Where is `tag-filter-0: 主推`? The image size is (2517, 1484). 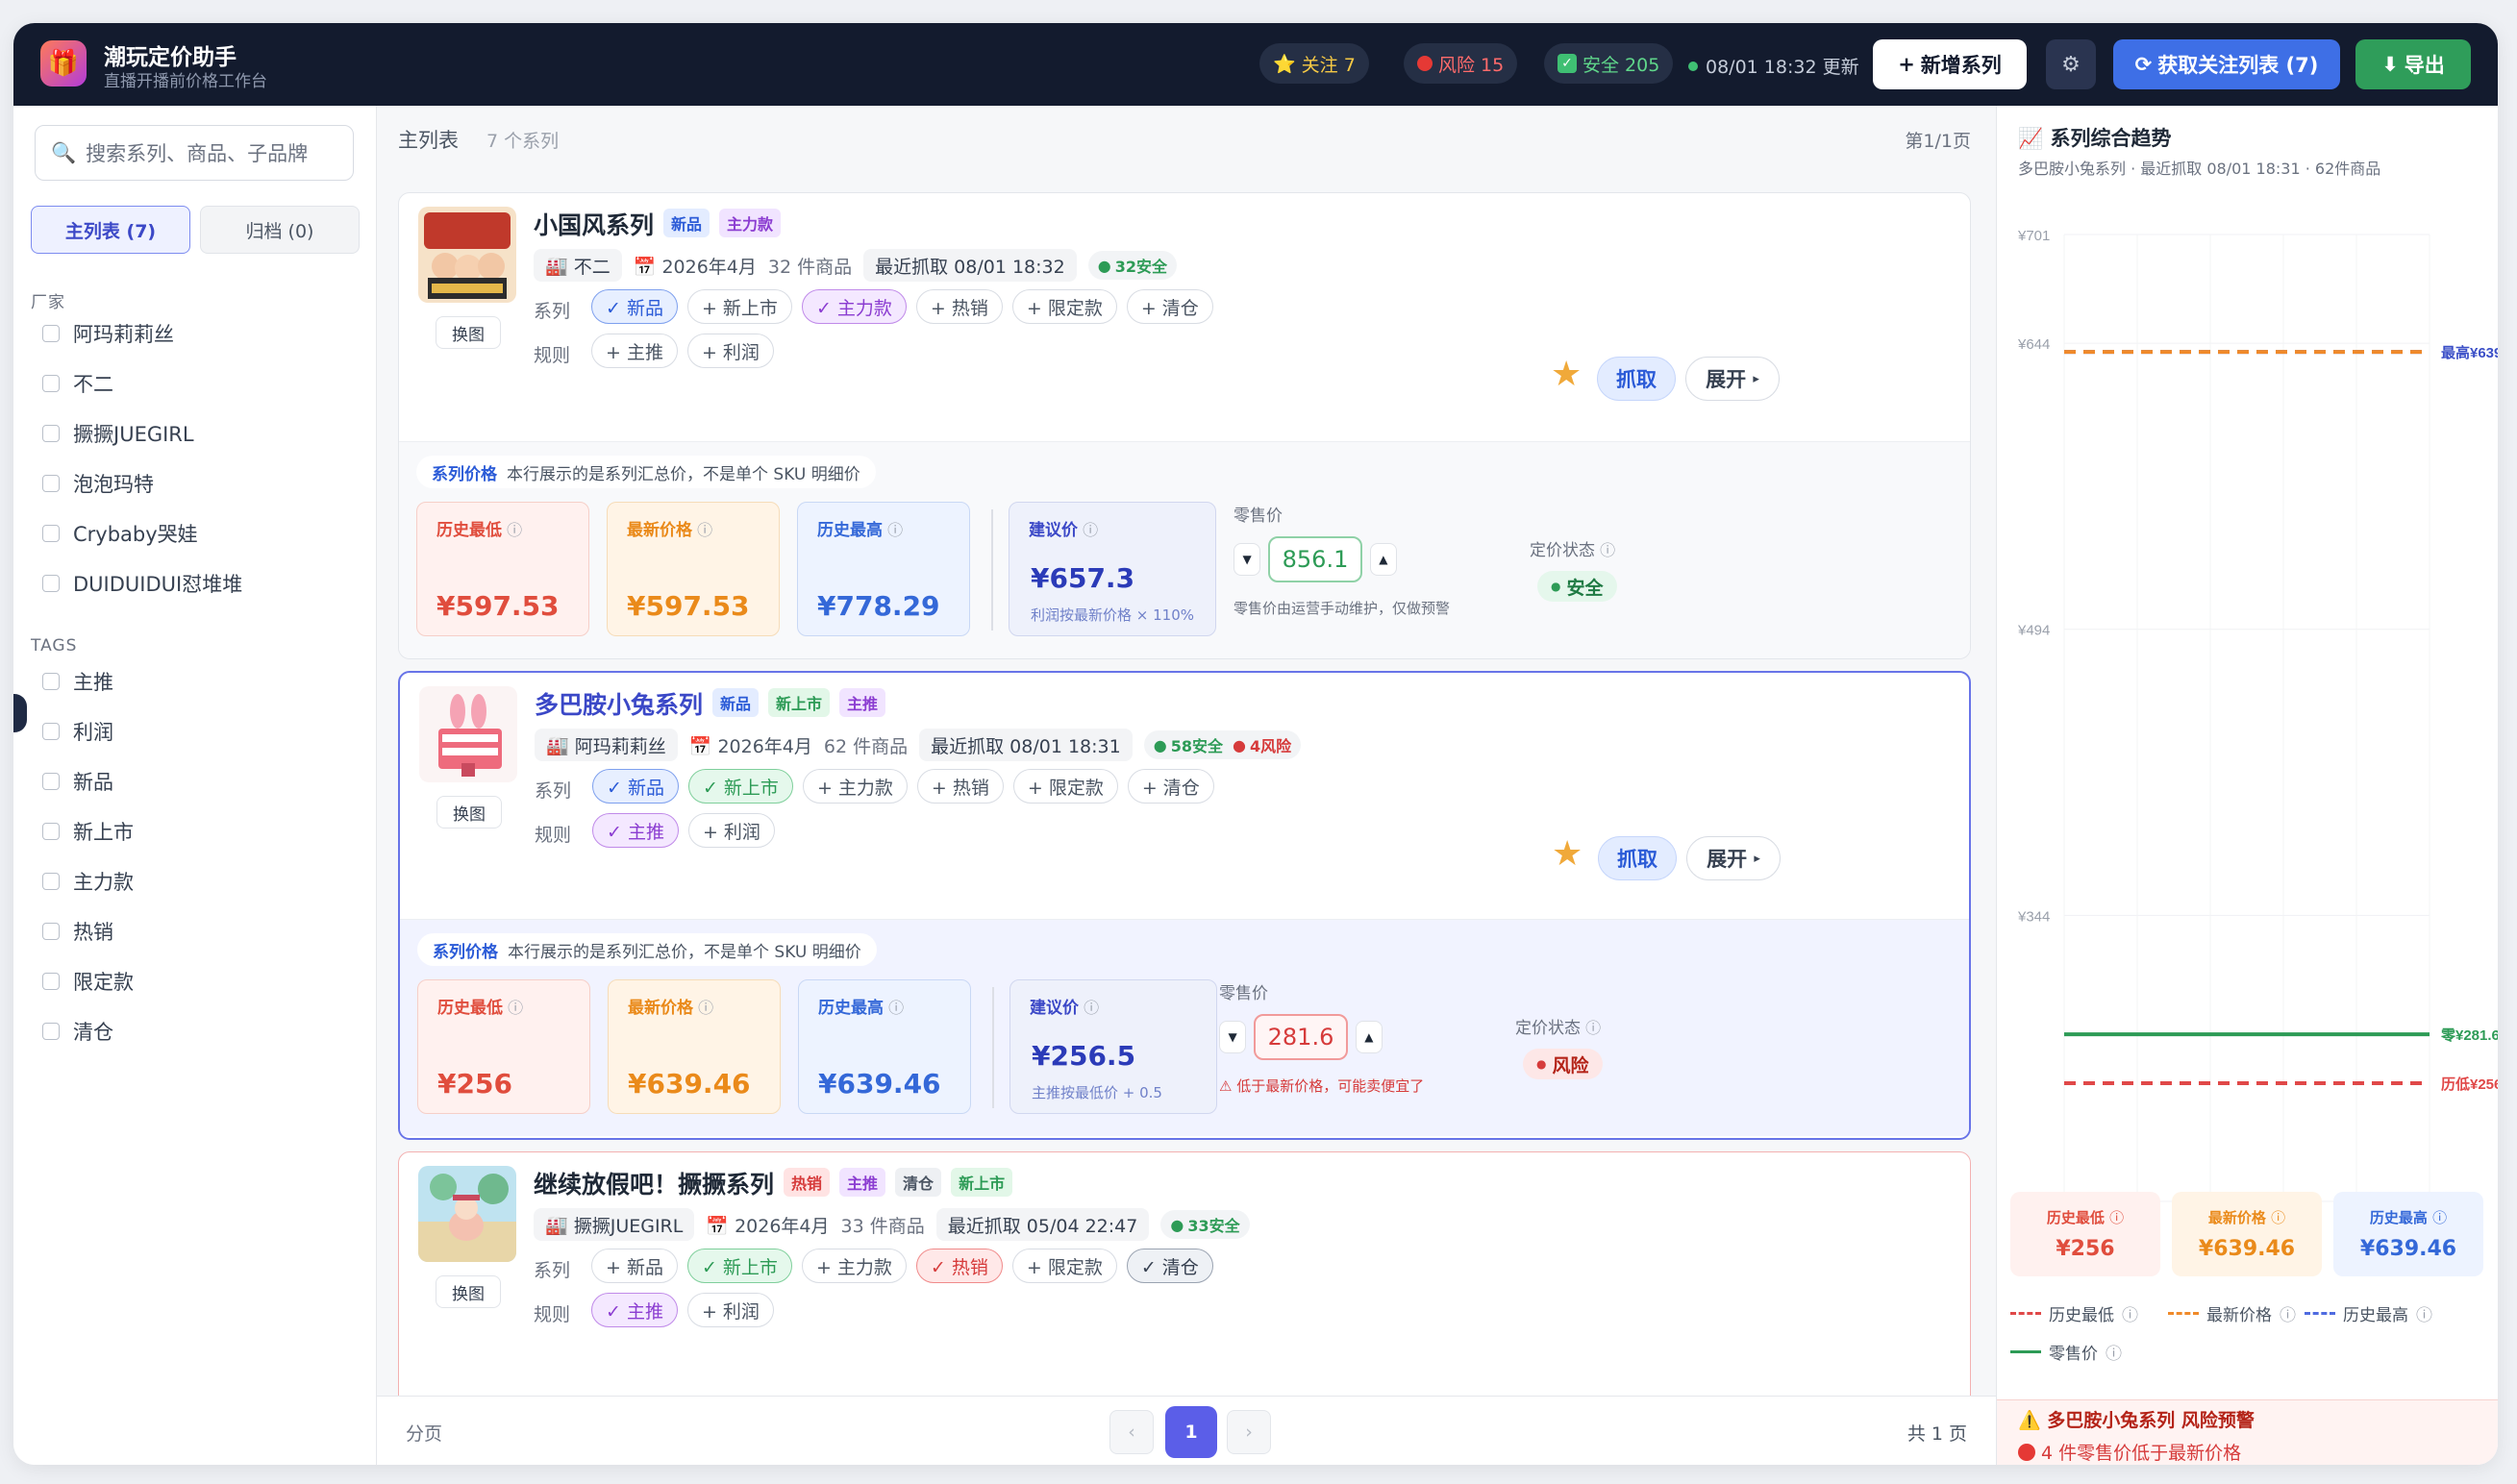 tag-filter-0: 主推 is located at coordinates (77, 681).